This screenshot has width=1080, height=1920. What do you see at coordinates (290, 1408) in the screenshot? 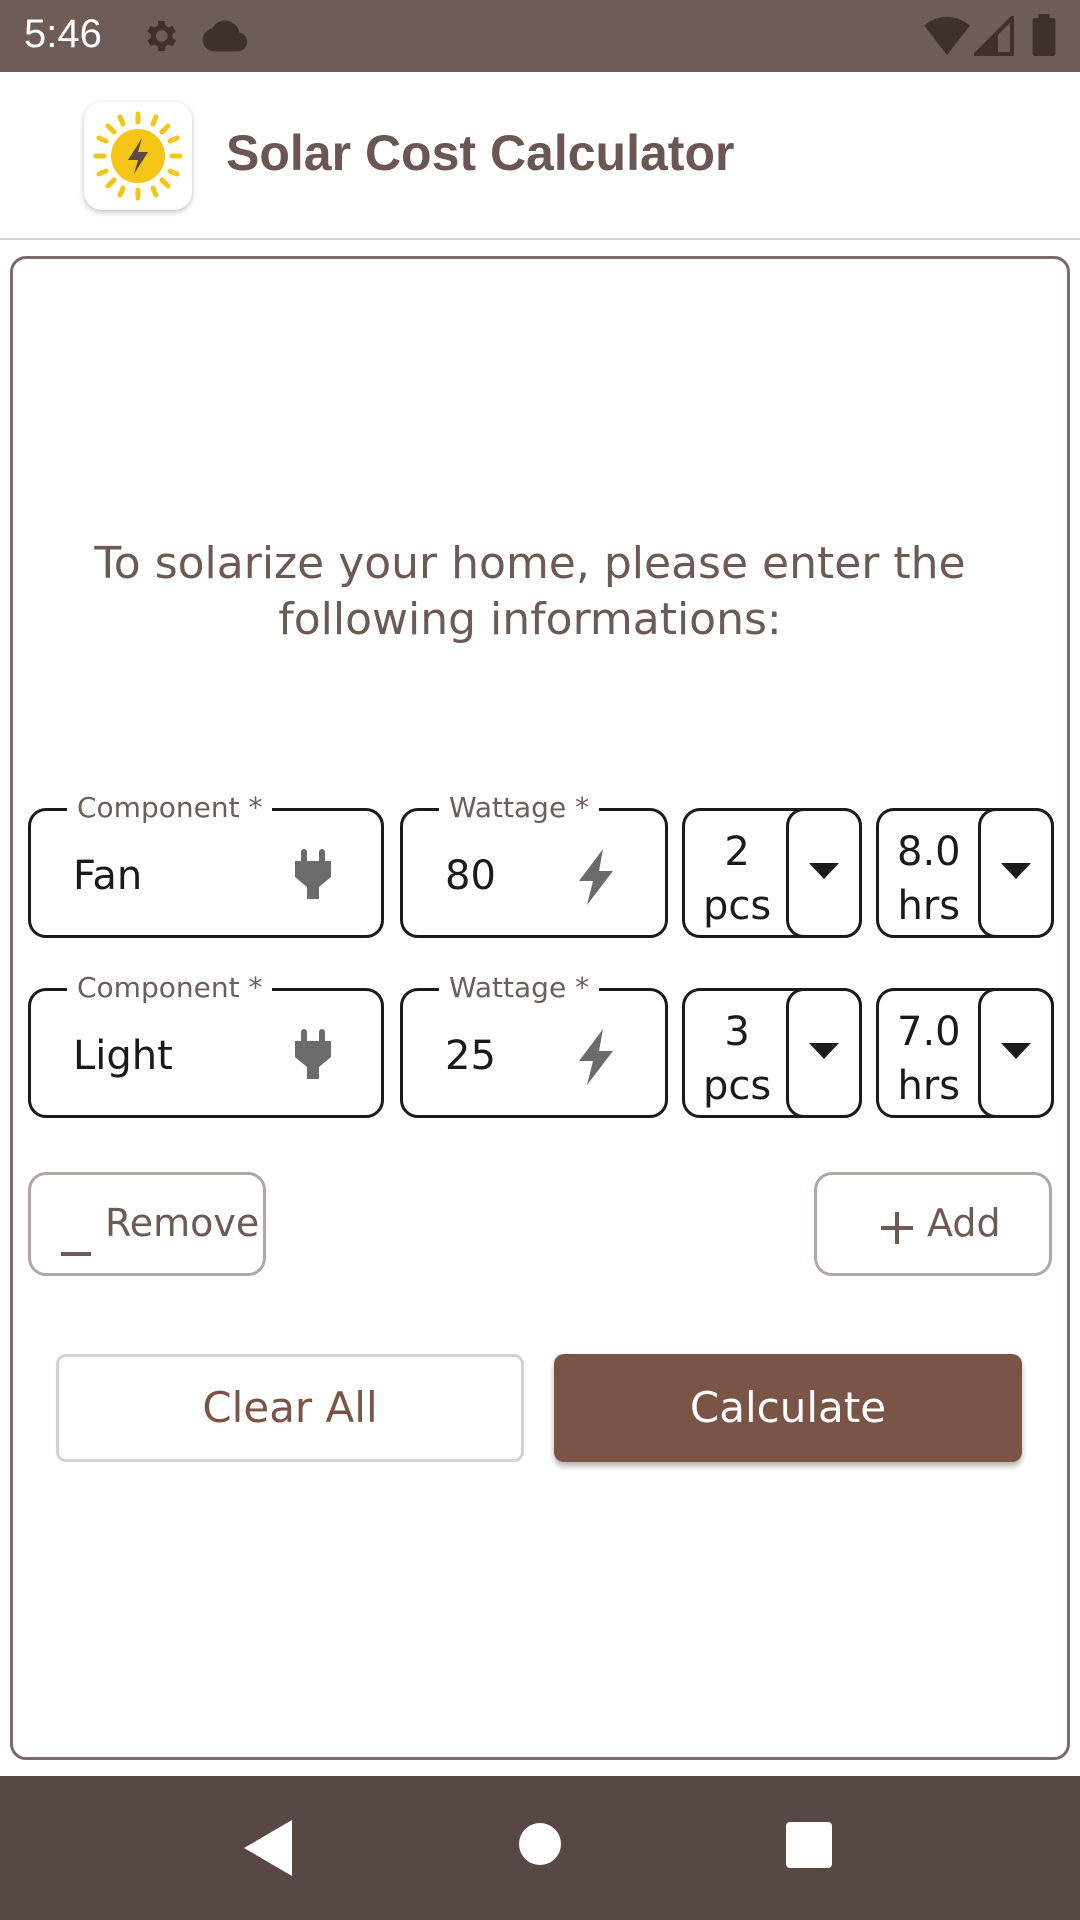
I see `clear-all-button: Clear All` at bounding box center [290, 1408].